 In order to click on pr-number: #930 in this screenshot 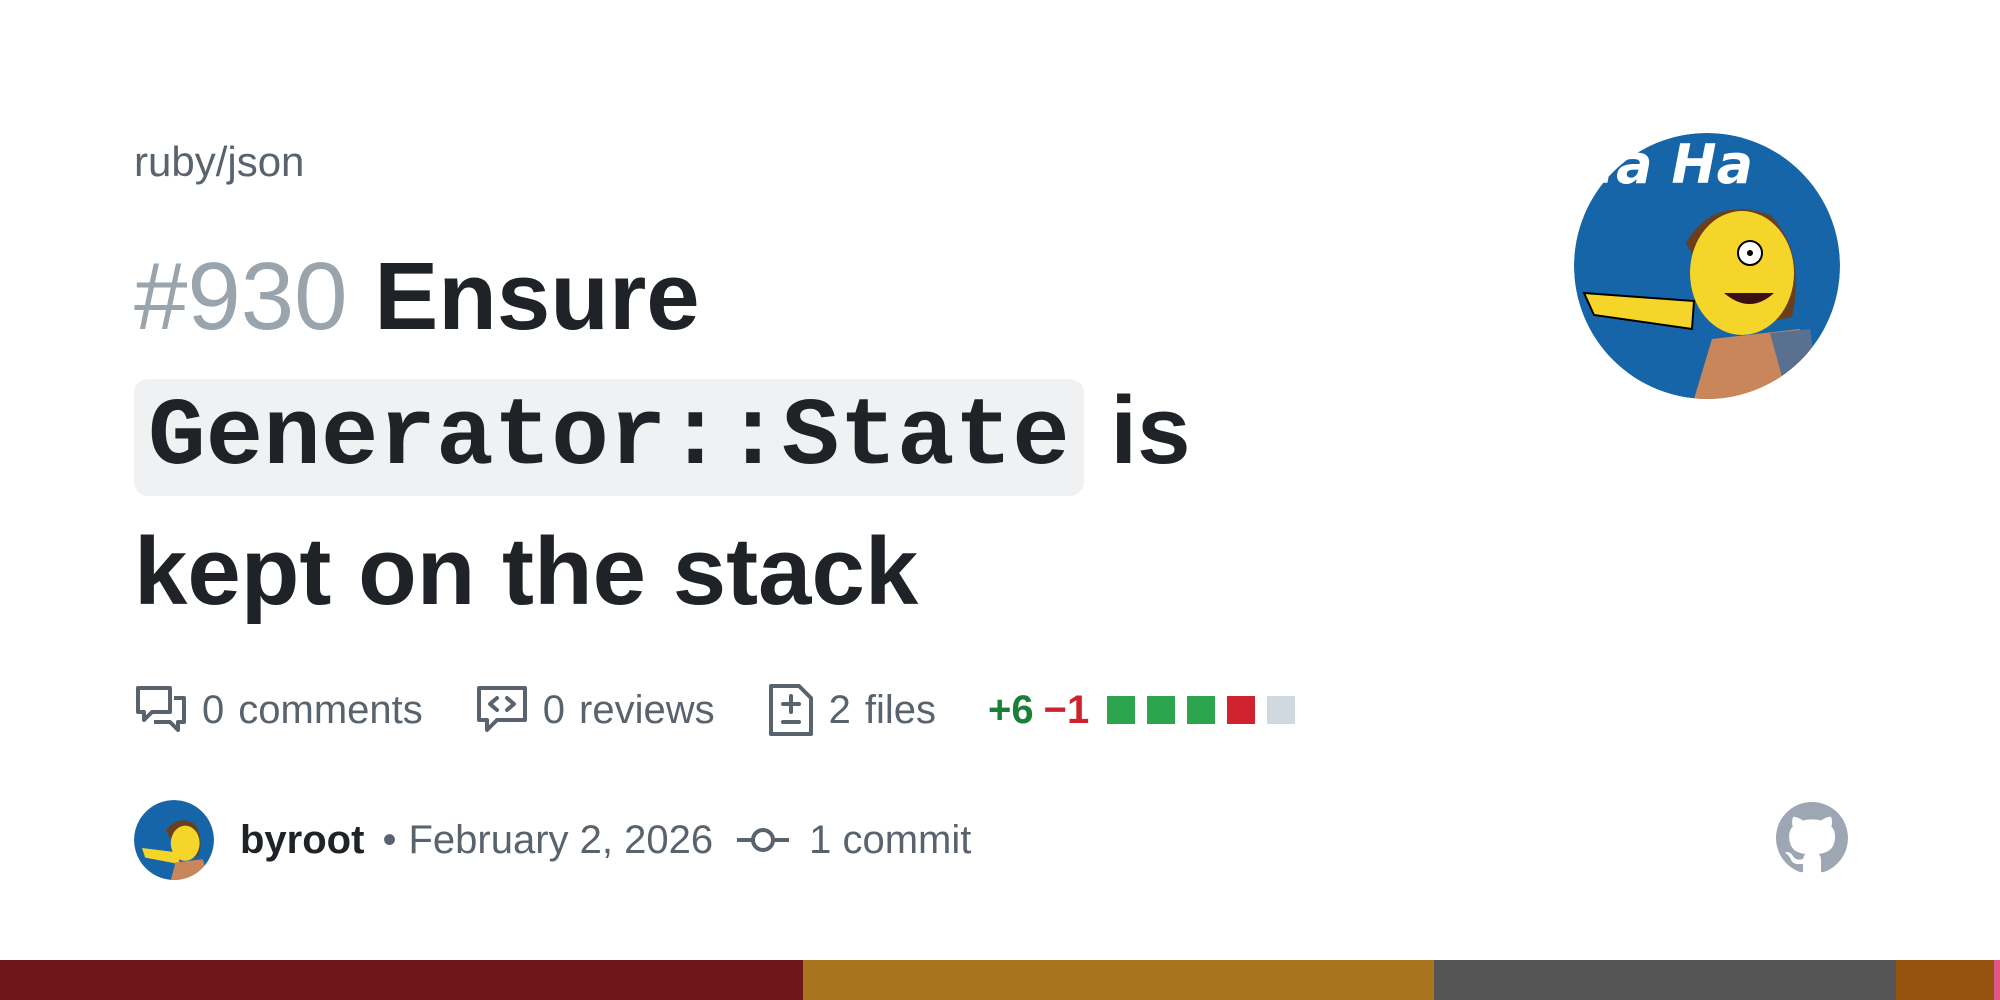, I will do `click(241, 296)`.